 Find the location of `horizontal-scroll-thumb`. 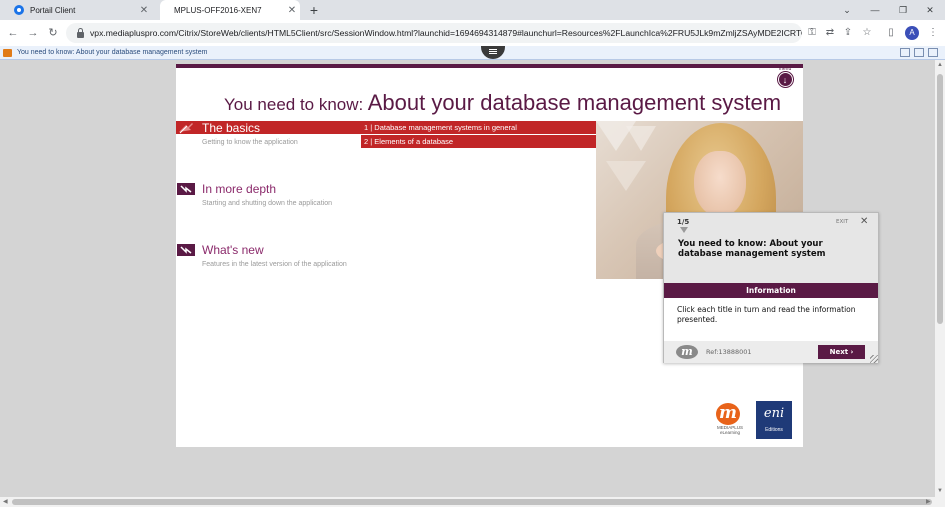

horizontal-scroll-thumb is located at coordinates (472, 502).